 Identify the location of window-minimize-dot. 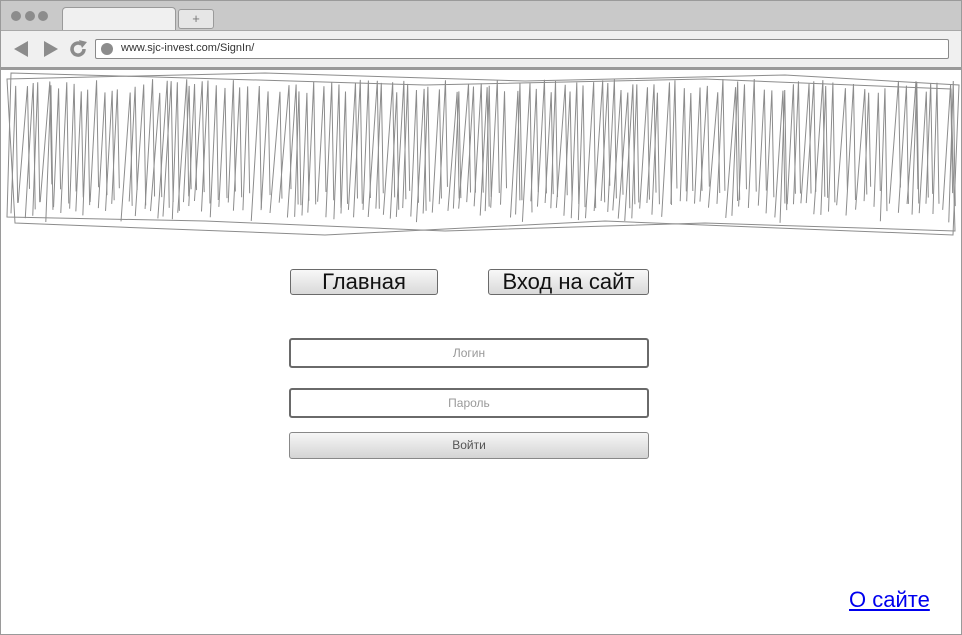
(30, 16).